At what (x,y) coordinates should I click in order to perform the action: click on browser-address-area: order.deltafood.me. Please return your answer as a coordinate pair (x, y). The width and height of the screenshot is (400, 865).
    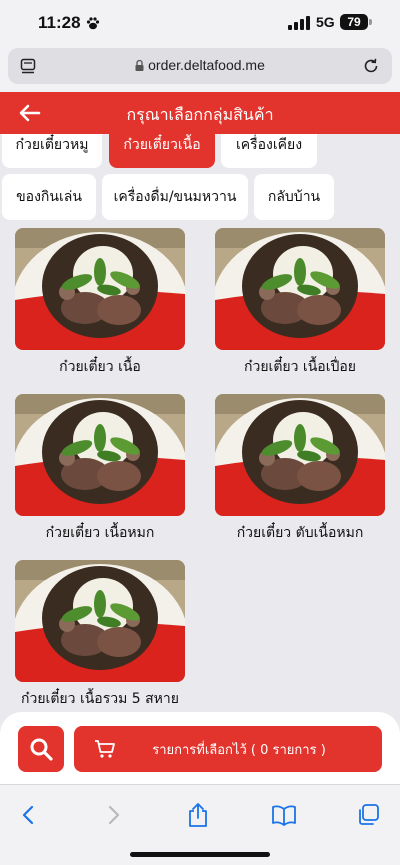
    Looking at the image, I should click on (200, 69).